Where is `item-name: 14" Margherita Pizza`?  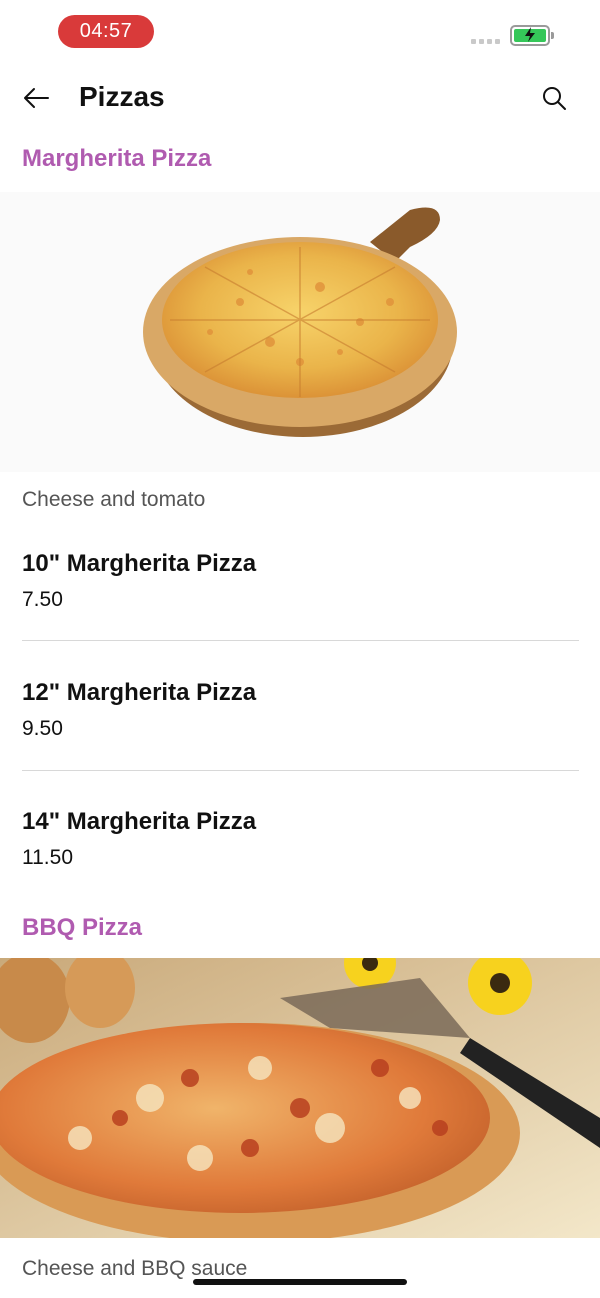
item-name: 14" Margherita Pizza is located at coordinates (139, 821).